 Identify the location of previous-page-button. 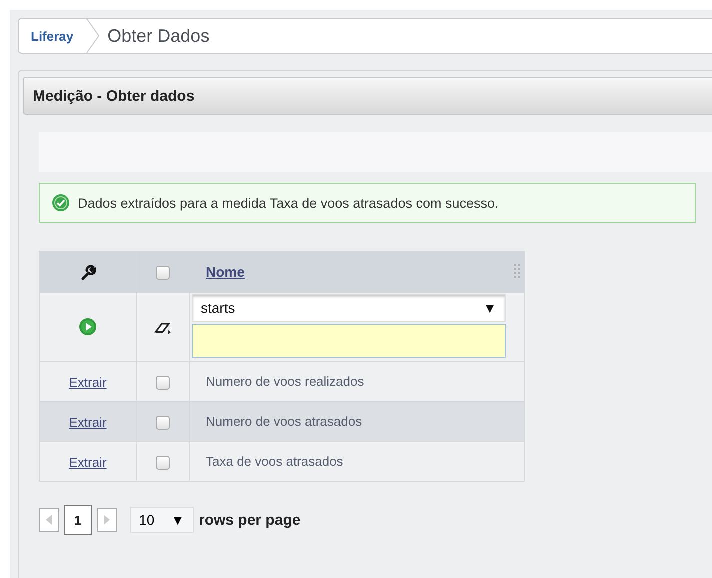
(49, 520).